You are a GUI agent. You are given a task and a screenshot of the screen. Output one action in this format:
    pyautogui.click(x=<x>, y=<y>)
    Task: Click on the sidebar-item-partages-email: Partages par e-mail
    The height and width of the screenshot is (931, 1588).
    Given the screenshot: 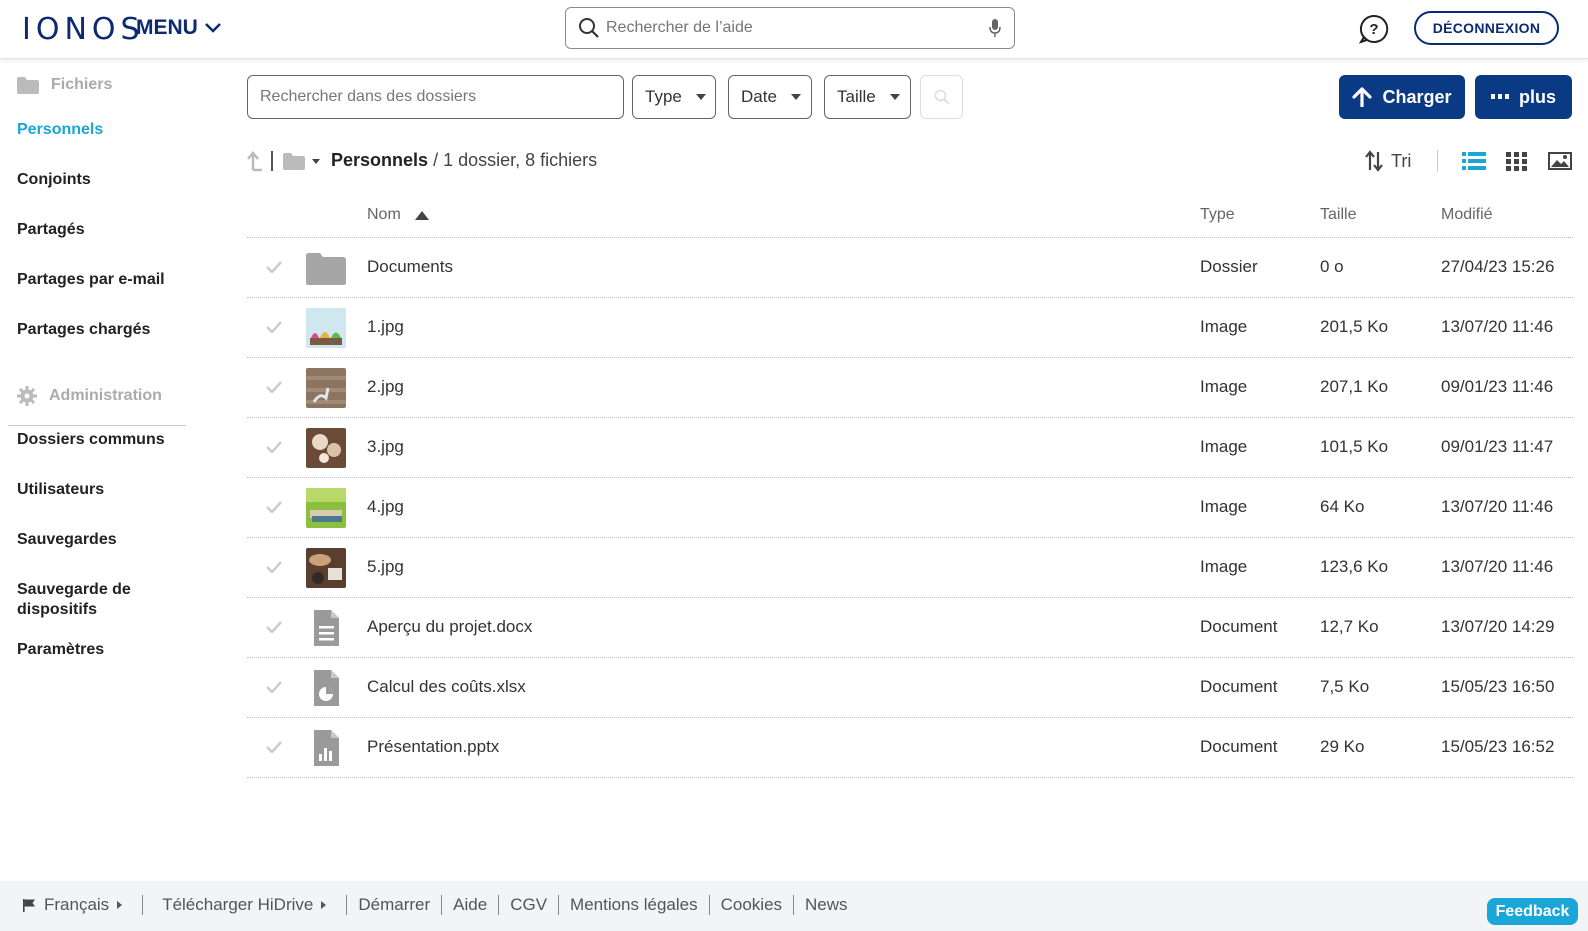 What is the action you would take?
    pyautogui.click(x=102, y=280)
    